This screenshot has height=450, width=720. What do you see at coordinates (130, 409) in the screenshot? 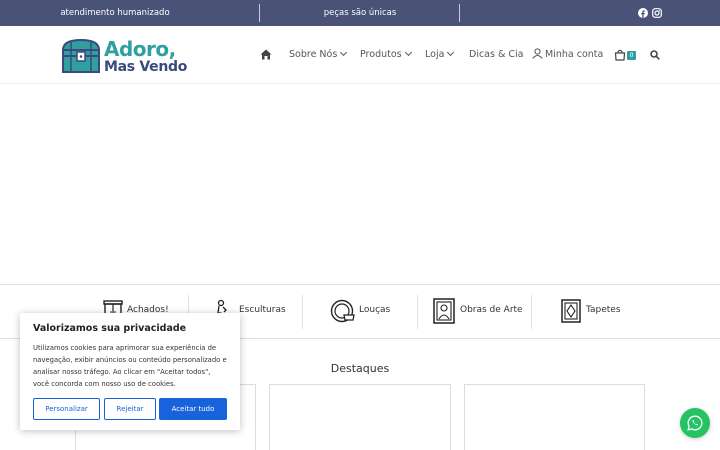
I see `cookie-reject-button: Rejeitar` at bounding box center [130, 409].